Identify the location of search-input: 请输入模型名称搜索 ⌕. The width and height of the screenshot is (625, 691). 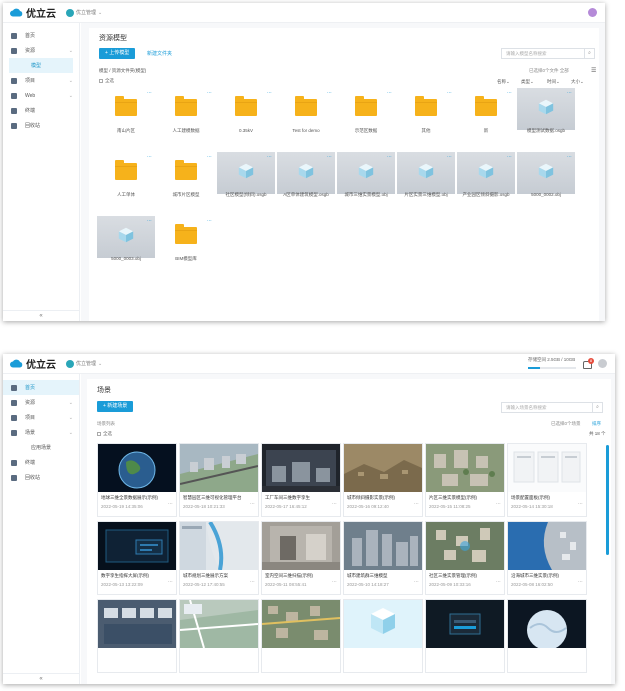
(548, 53).